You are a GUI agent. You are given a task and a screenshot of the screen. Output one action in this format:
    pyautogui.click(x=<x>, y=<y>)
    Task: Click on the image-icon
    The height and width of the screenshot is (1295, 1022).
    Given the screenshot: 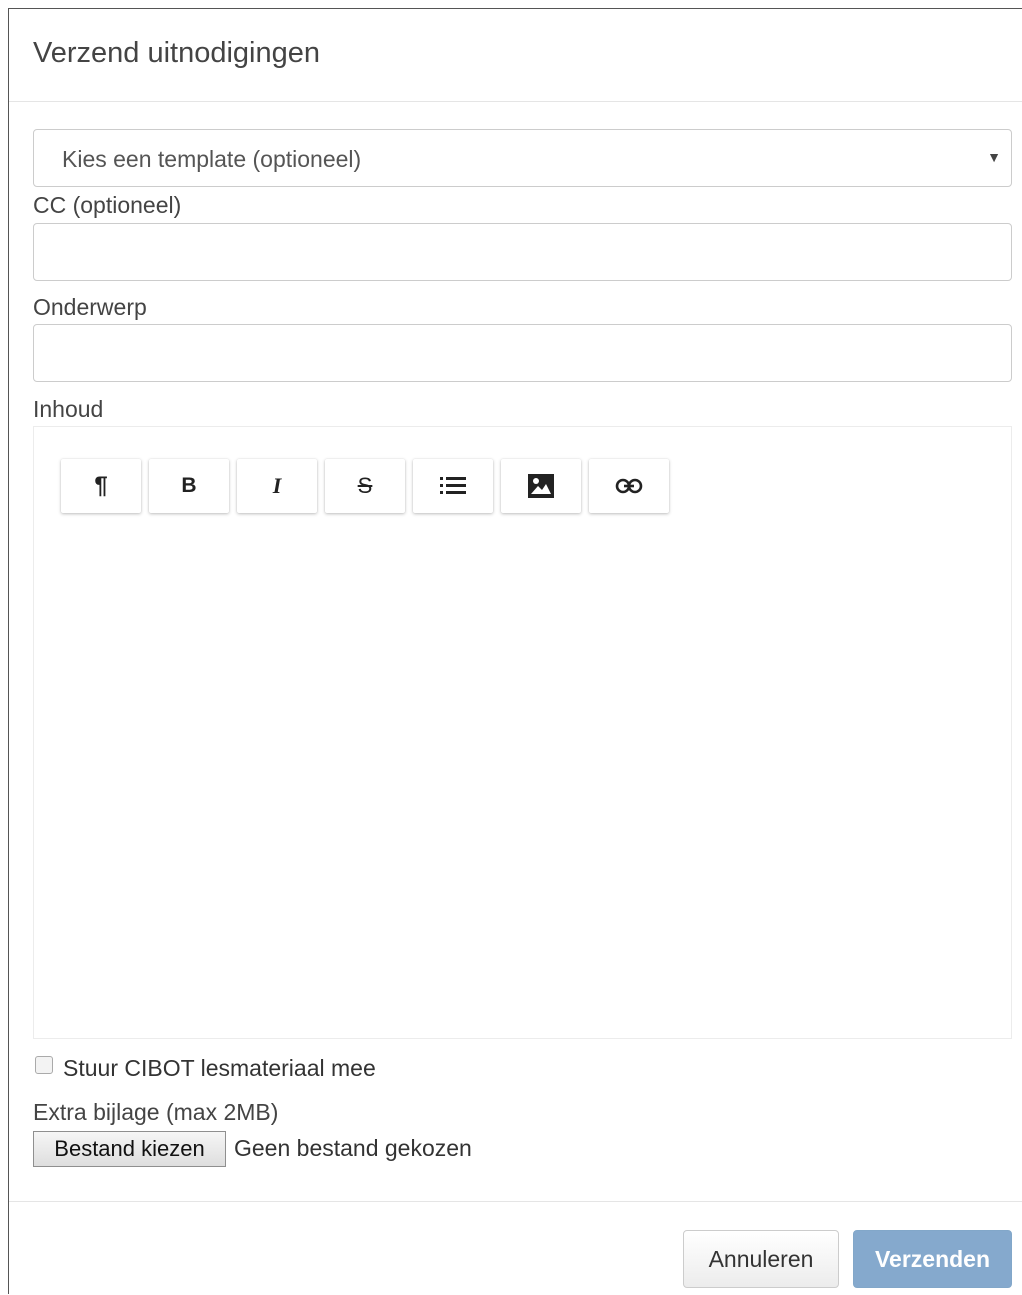 What is the action you would take?
    pyautogui.click(x=541, y=486)
    